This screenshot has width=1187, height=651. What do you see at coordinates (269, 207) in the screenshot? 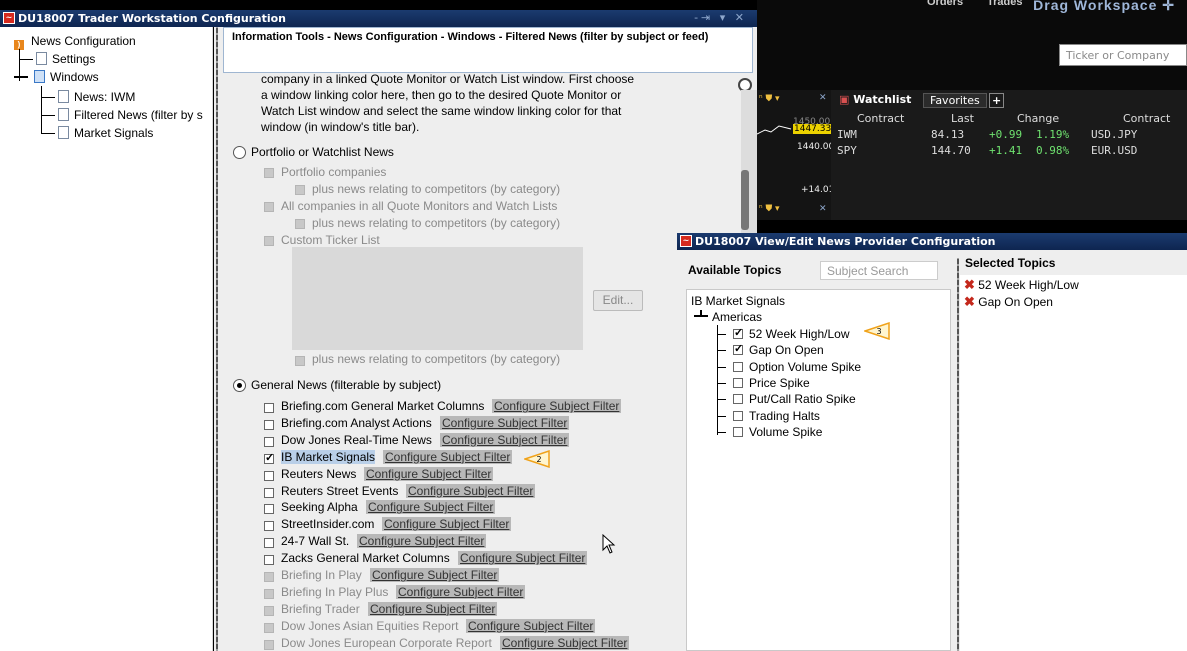
I see `all-companies-checkbox` at bounding box center [269, 207].